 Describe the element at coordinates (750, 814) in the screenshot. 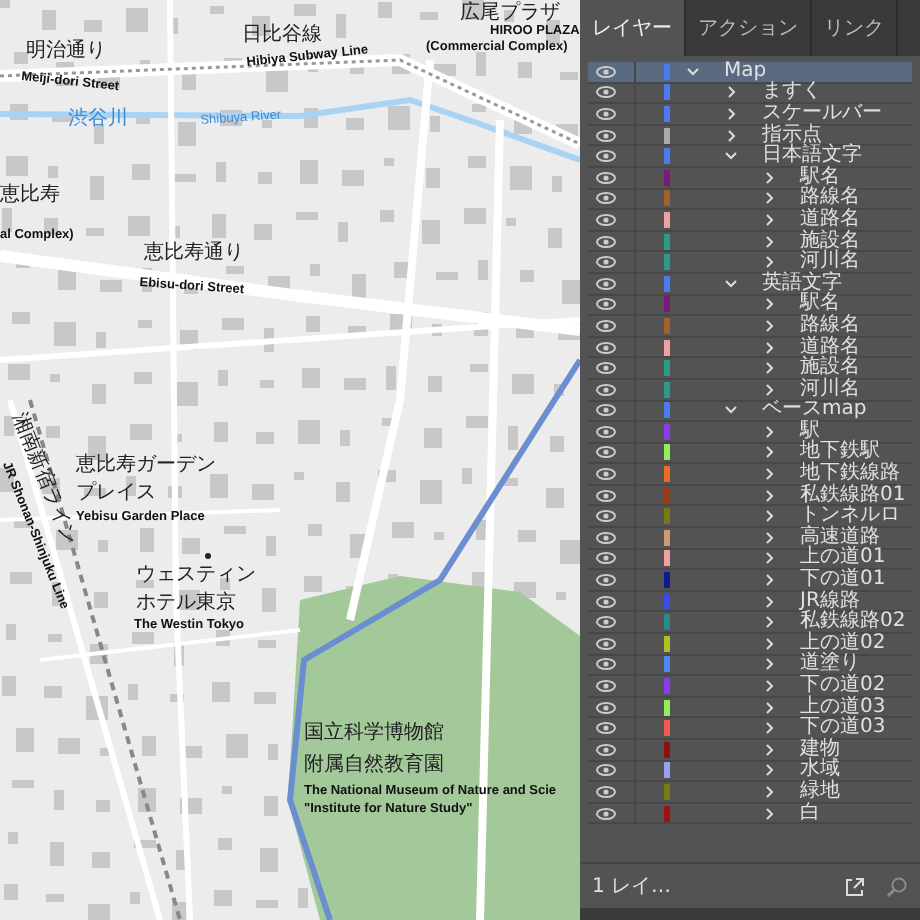

I see `layer-row: 白` at that location.